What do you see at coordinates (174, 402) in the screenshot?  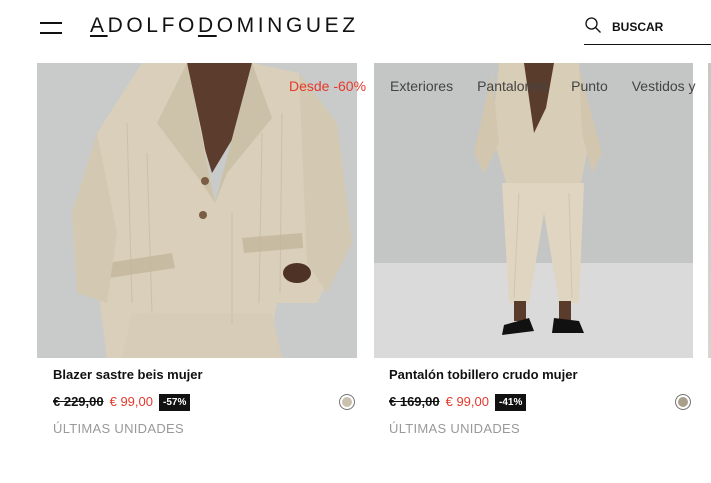 I see `discount-badge: -57%` at bounding box center [174, 402].